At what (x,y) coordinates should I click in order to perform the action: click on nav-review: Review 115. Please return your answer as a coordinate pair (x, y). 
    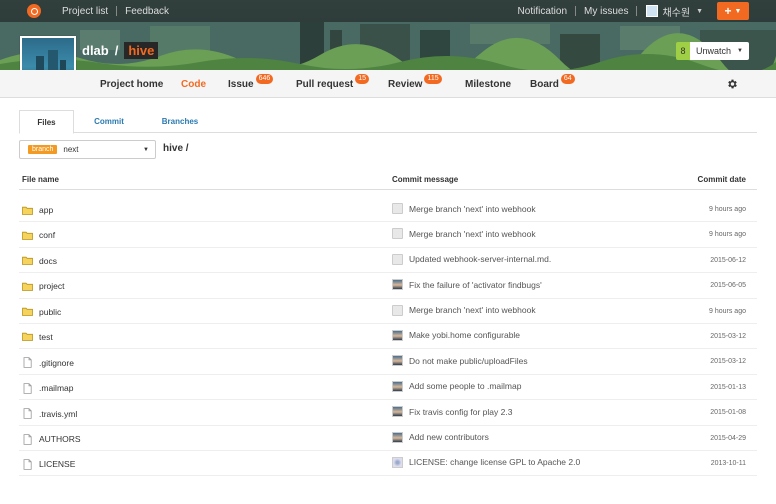
    Looking at the image, I should click on (415, 82).